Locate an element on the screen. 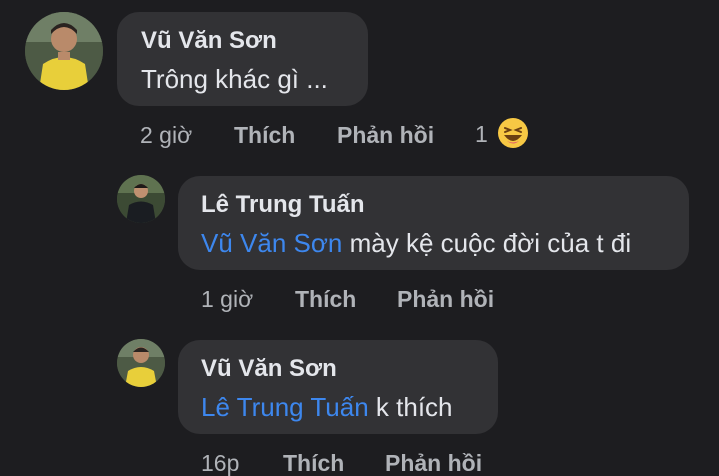 This screenshot has height=476, width=719. comment-author: Lê Trung Tuấn is located at coordinates (283, 205).